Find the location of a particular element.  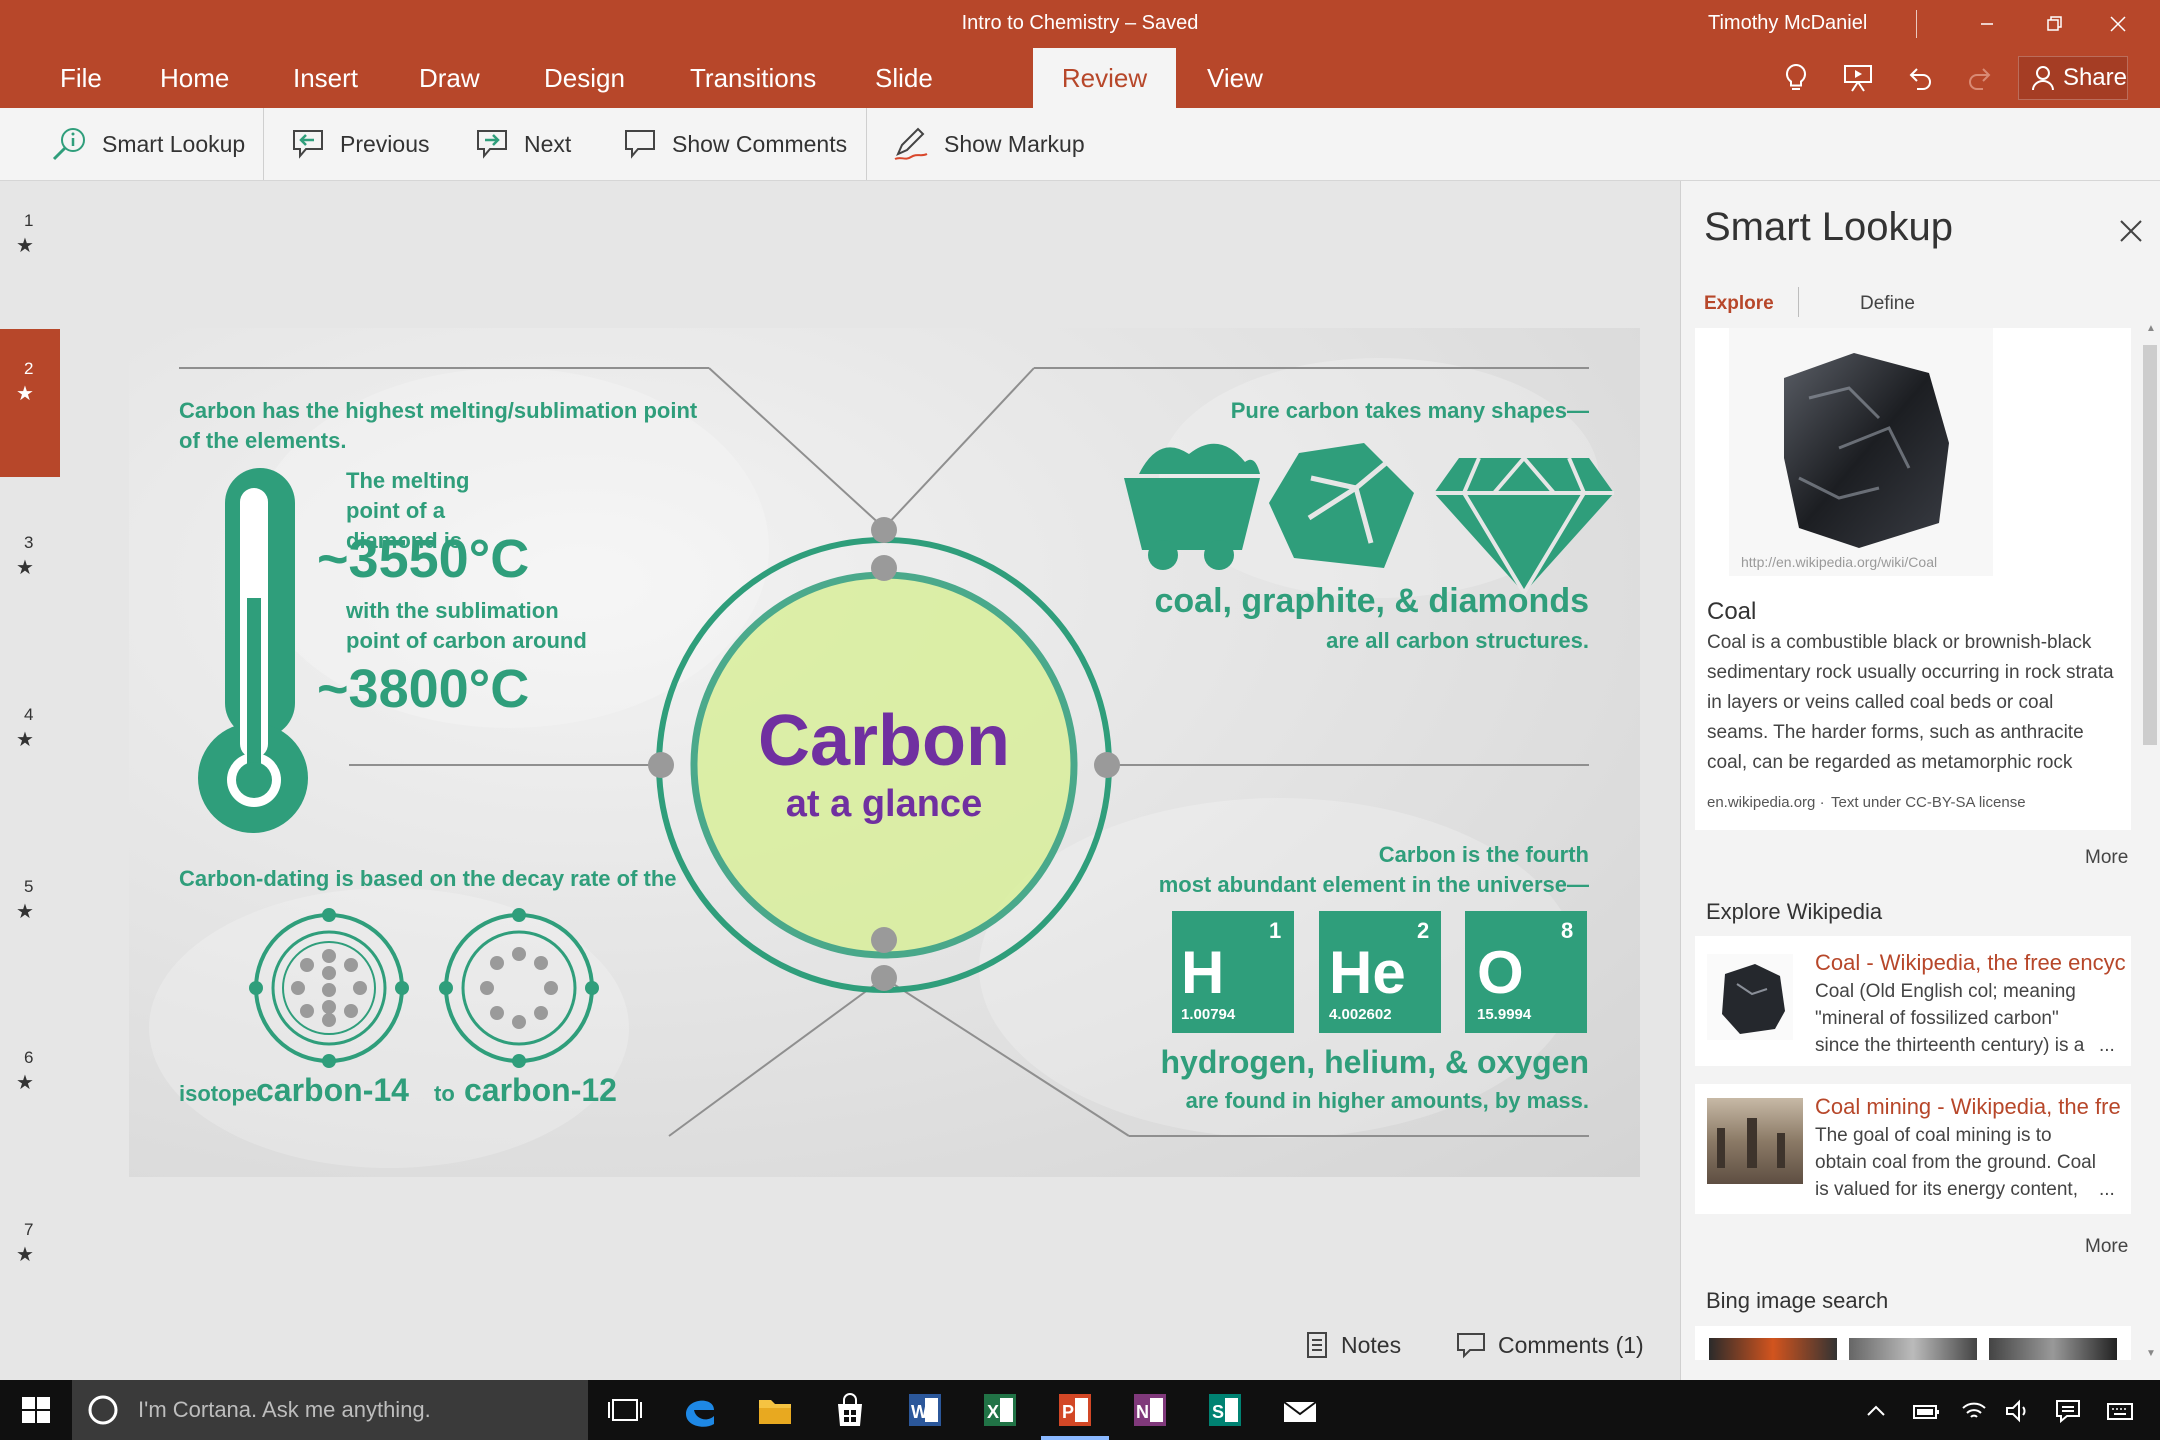

tab-home: Home is located at coordinates (194, 78).